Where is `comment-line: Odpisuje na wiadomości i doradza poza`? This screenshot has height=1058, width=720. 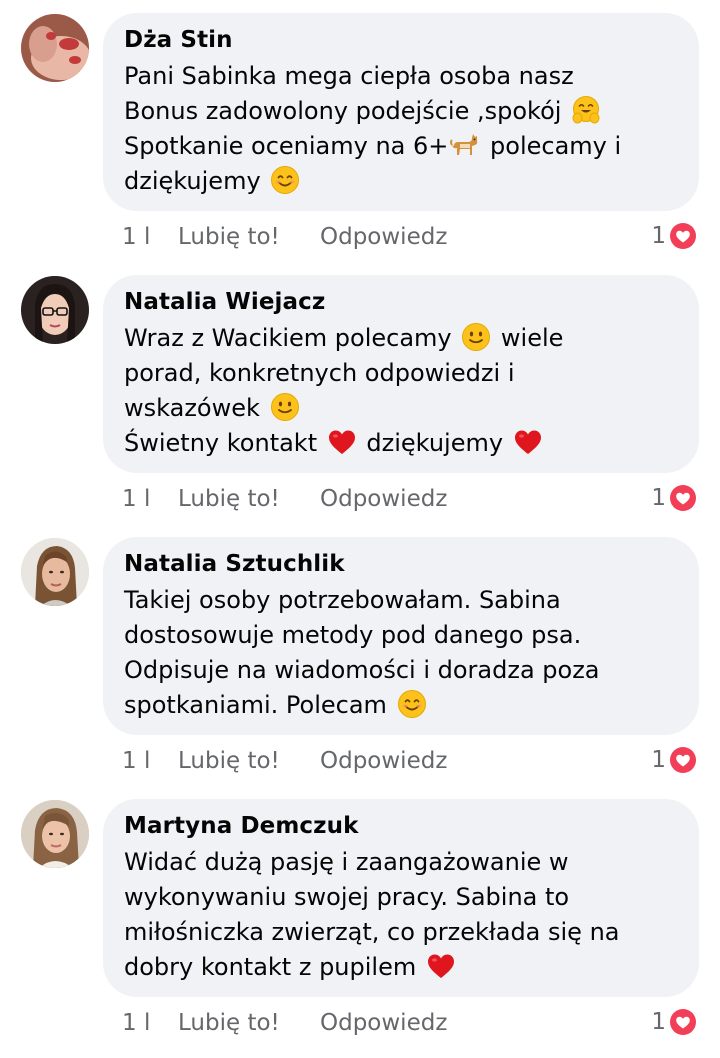
comment-line: Odpisuje na wiadomości i doradza poza is located at coordinates (362, 670).